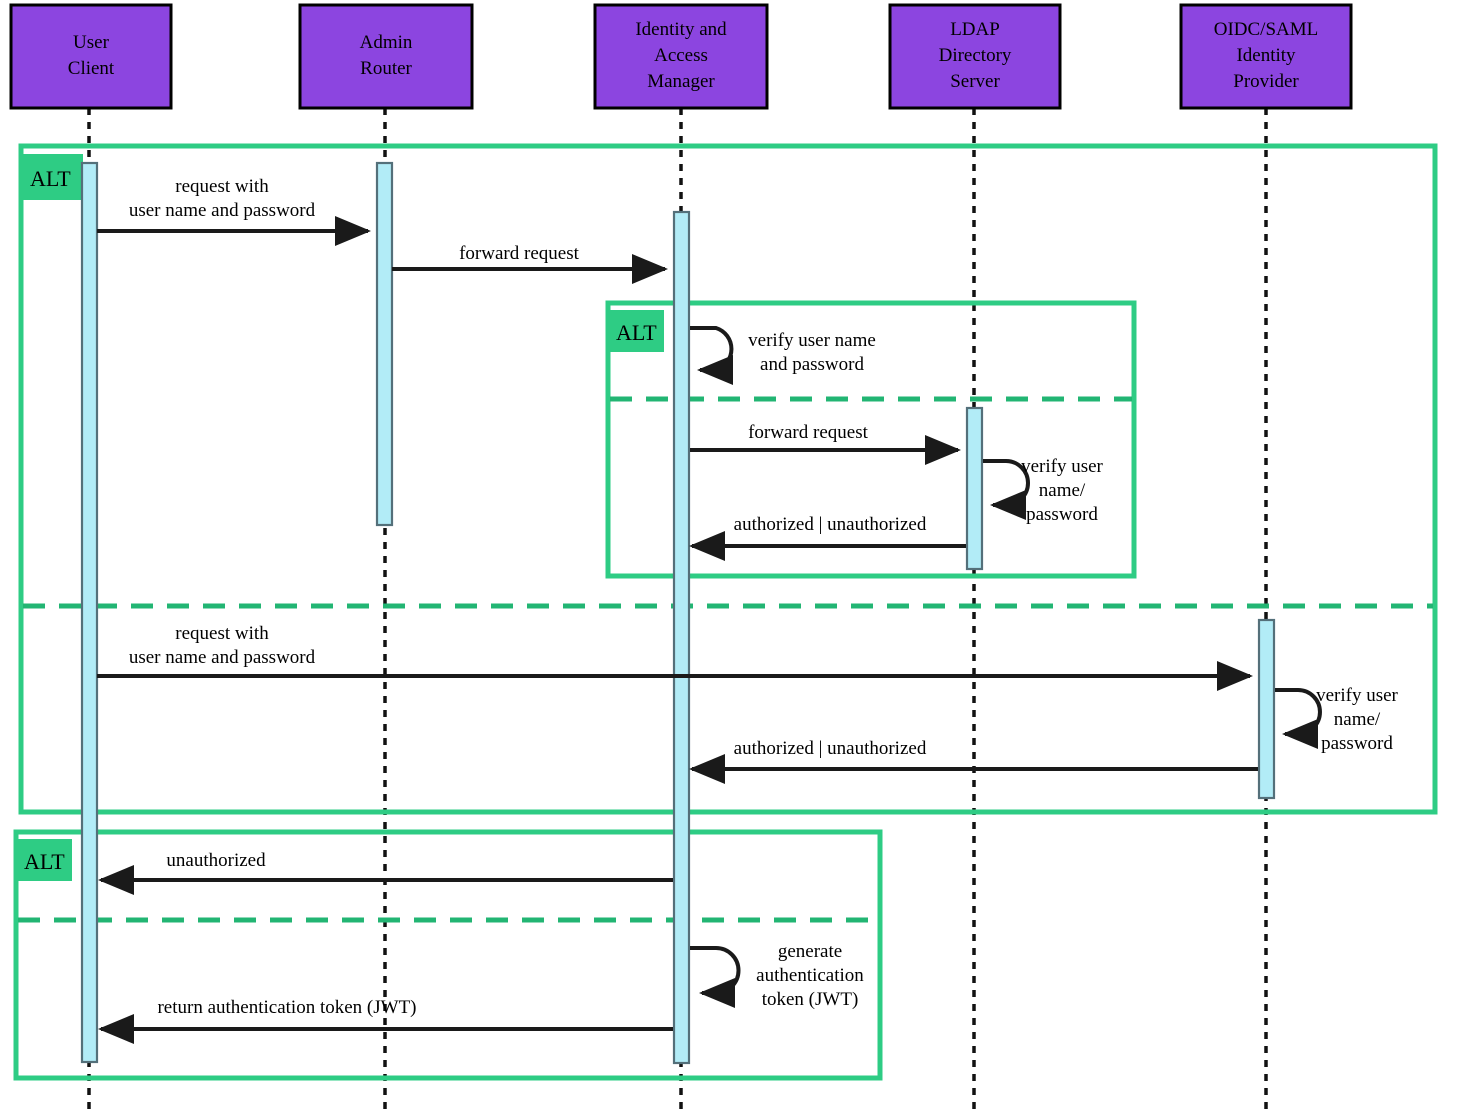  What do you see at coordinates (636, 332) in the screenshot?
I see `fragment-inner-alt-label: ALT` at bounding box center [636, 332].